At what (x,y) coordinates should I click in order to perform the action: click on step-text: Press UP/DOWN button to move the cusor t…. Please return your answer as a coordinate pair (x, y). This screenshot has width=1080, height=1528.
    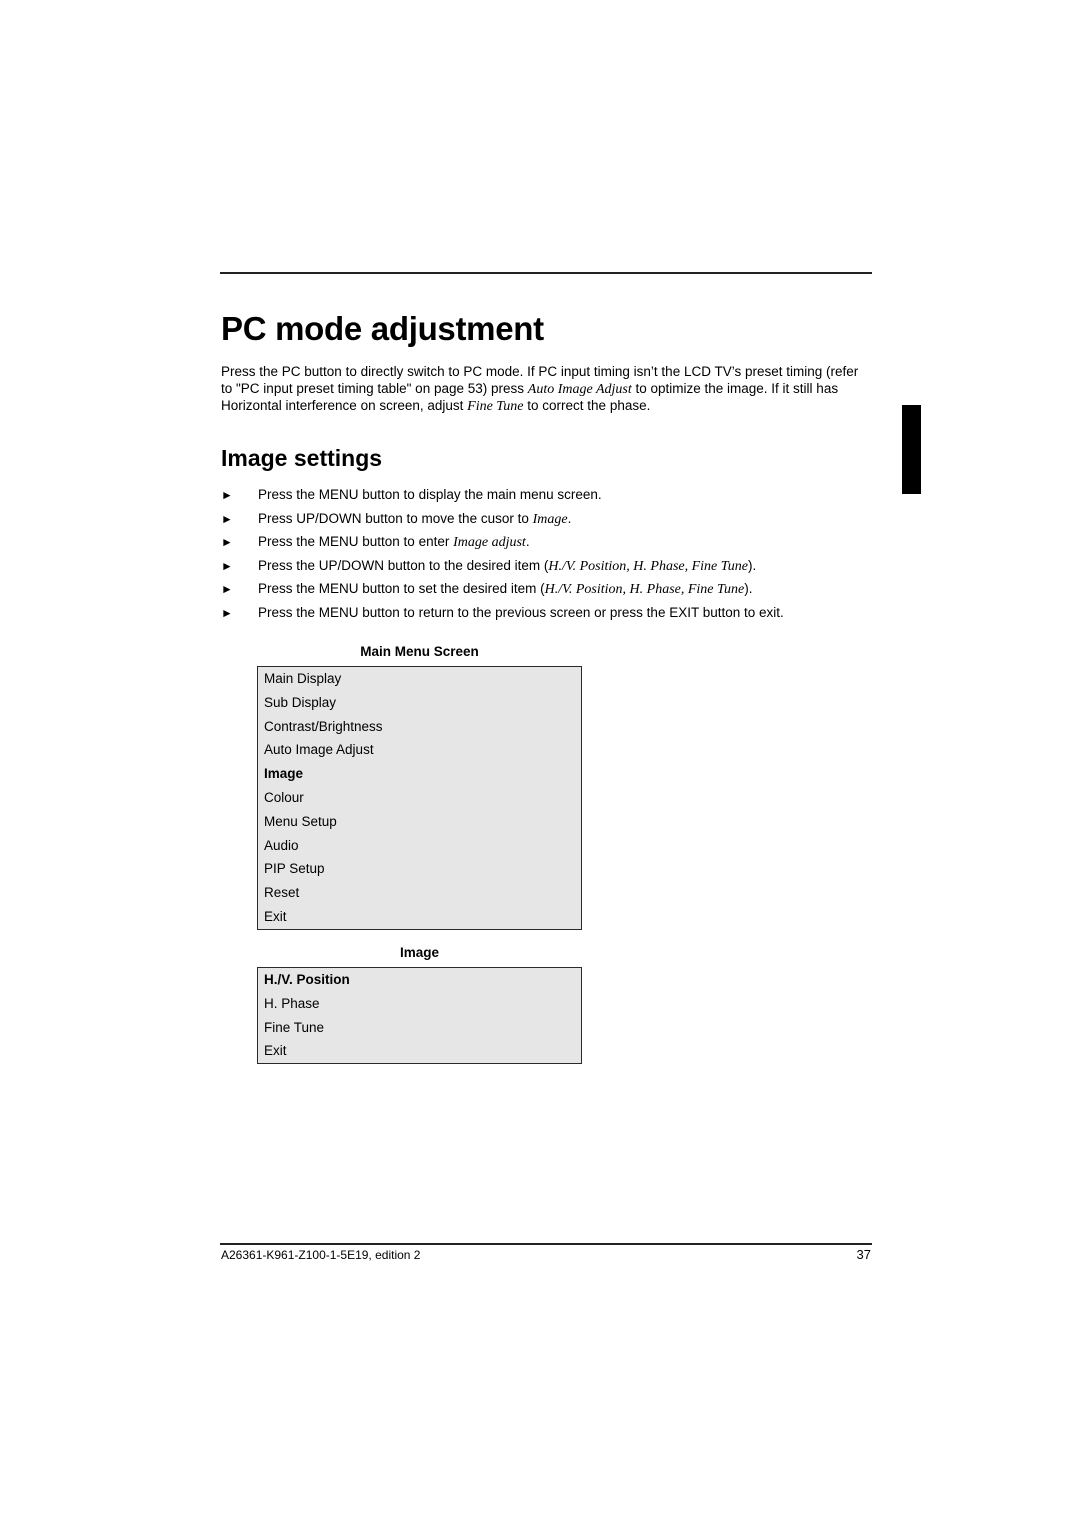
    Looking at the image, I should click on (395, 518).